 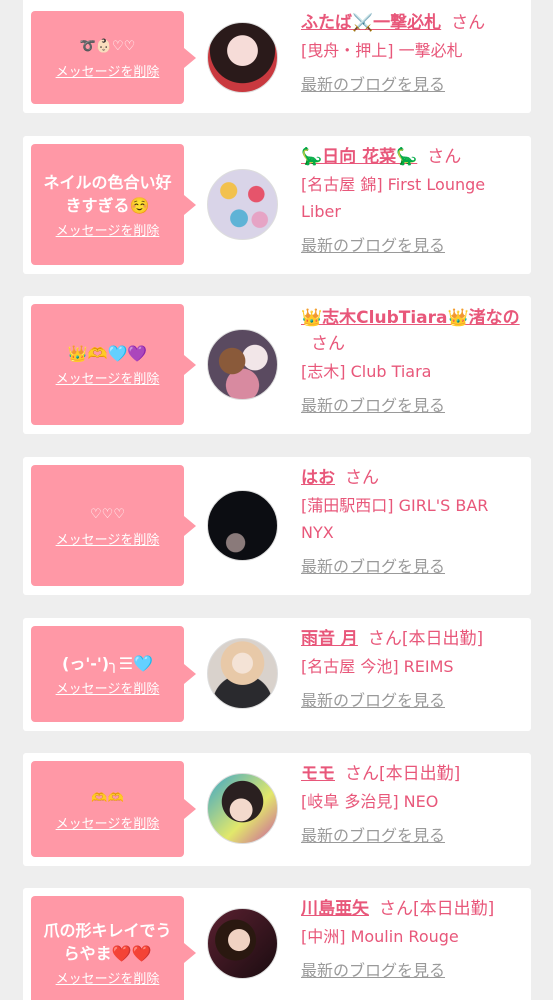 What do you see at coordinates (318, 774) in the screenshot?
I see `cast-name-link: モモ` at bounding box center [318, 774].